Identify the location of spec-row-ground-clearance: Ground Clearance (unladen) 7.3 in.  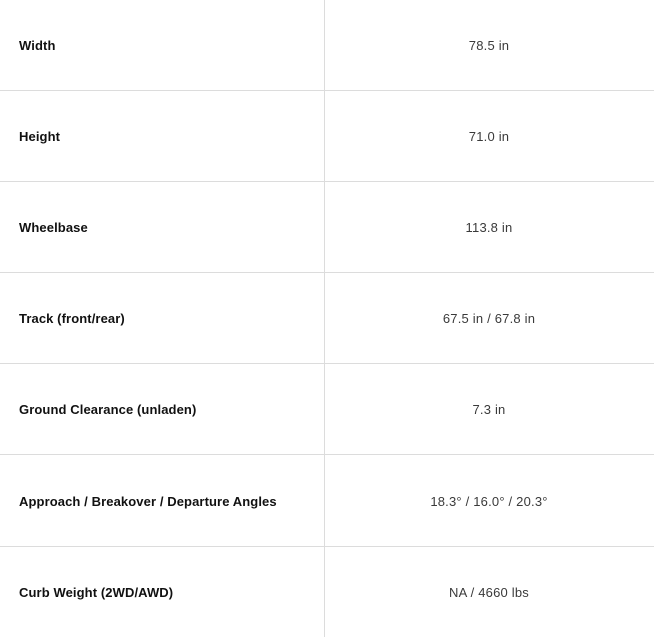
(327, 409).